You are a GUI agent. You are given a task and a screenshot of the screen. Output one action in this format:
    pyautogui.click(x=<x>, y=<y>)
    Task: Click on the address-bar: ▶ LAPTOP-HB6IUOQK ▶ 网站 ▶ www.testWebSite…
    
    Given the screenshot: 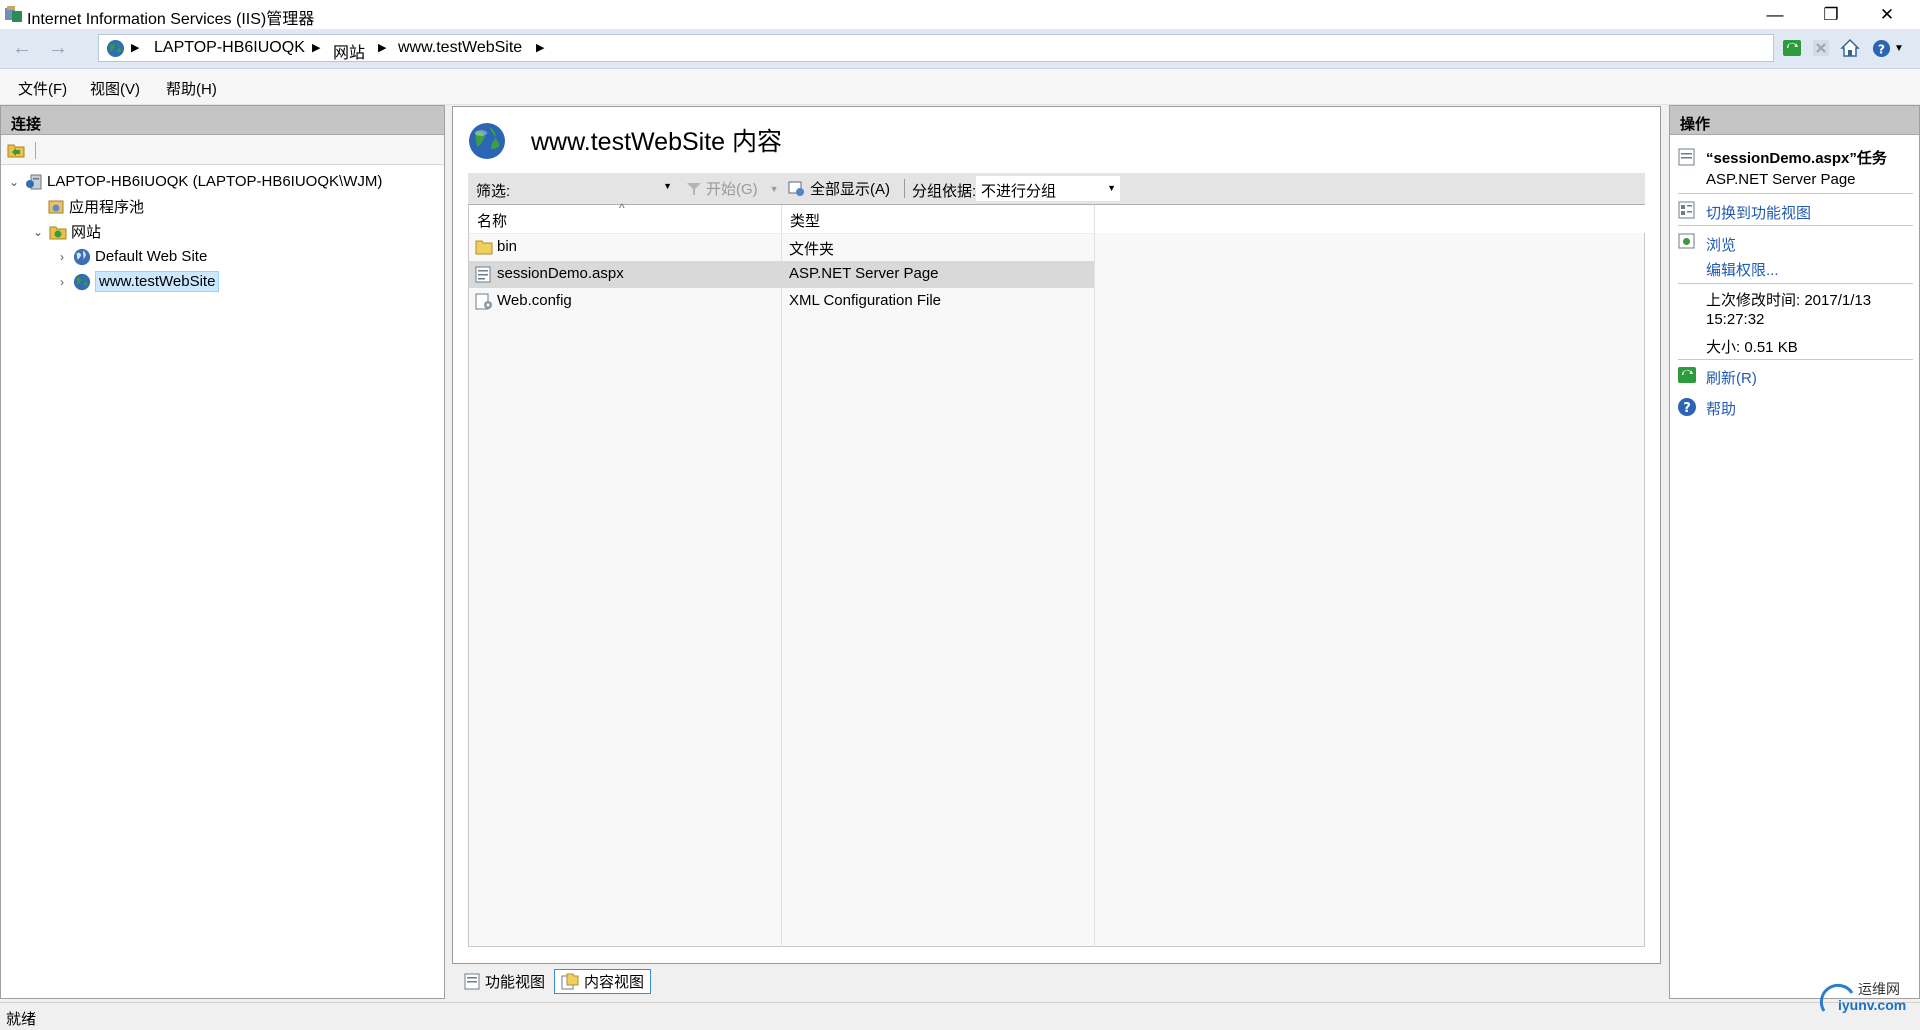 What is the action you would take?
    pyautogui.click(x=936, y=48)
    